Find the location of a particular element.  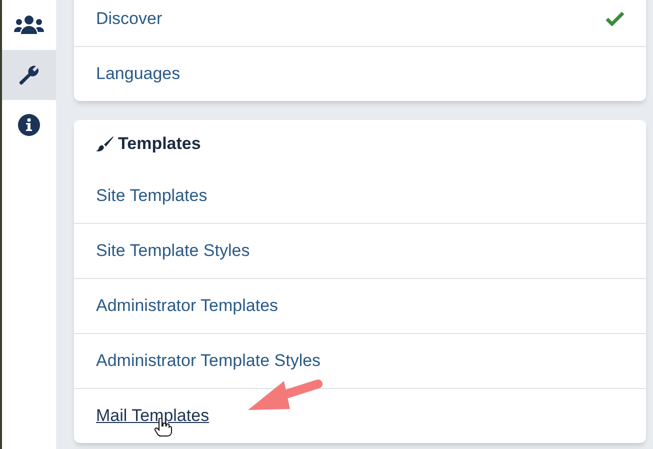

wrench-icon is located at coordinates (29, 75).